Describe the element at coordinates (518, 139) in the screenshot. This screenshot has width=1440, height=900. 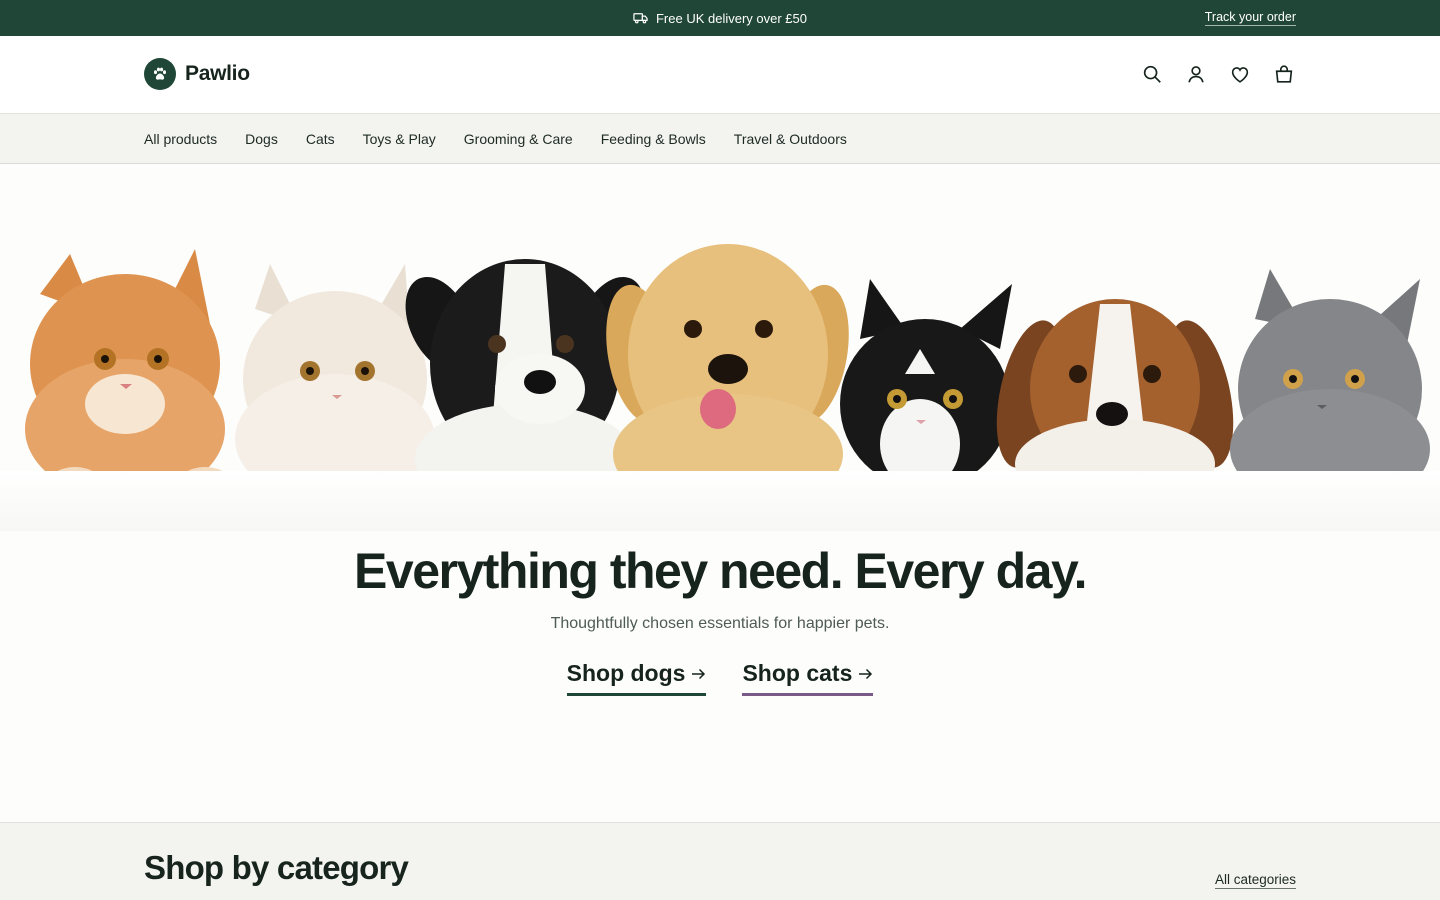
I see `nav-item-grooming-care: Grooming & Care` at that location.